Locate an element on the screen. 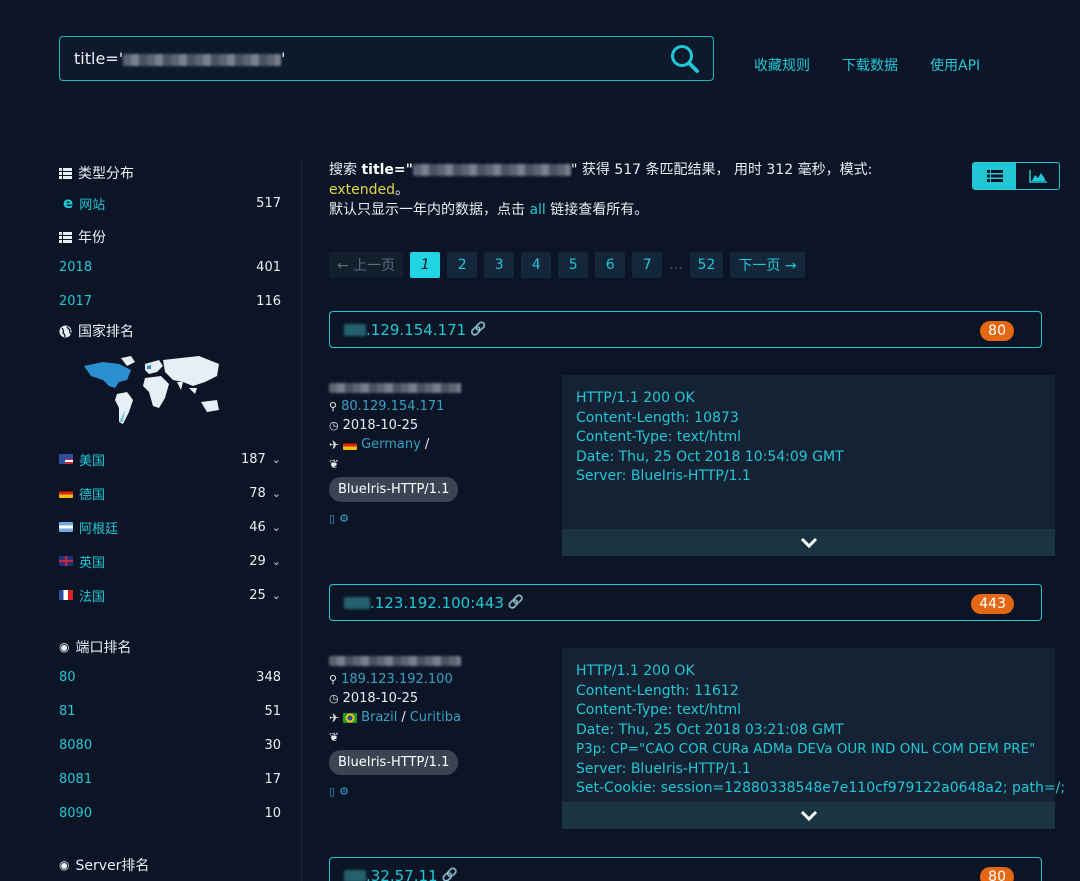 The width and height of the screenshot is (1080, 881). plane-icon: ✈ is located at coordinates (334, 717).